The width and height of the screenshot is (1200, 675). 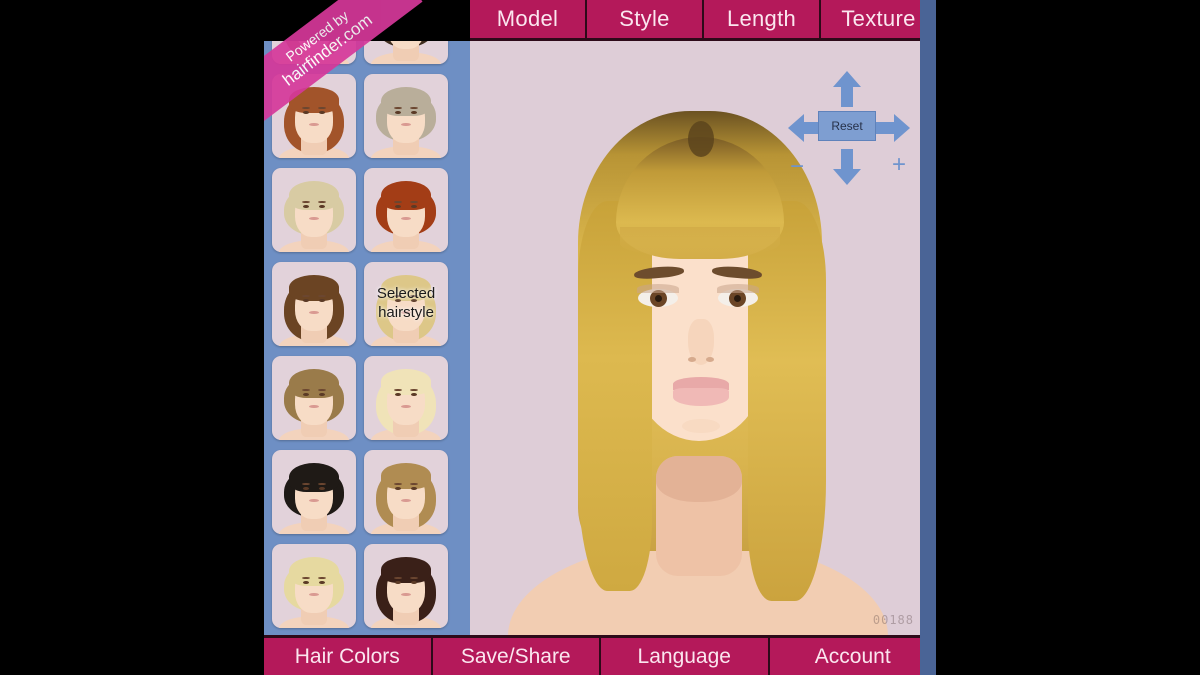 I want to click on top-tab-bar: Model Style Length Texture, so click(x=600, y=20).